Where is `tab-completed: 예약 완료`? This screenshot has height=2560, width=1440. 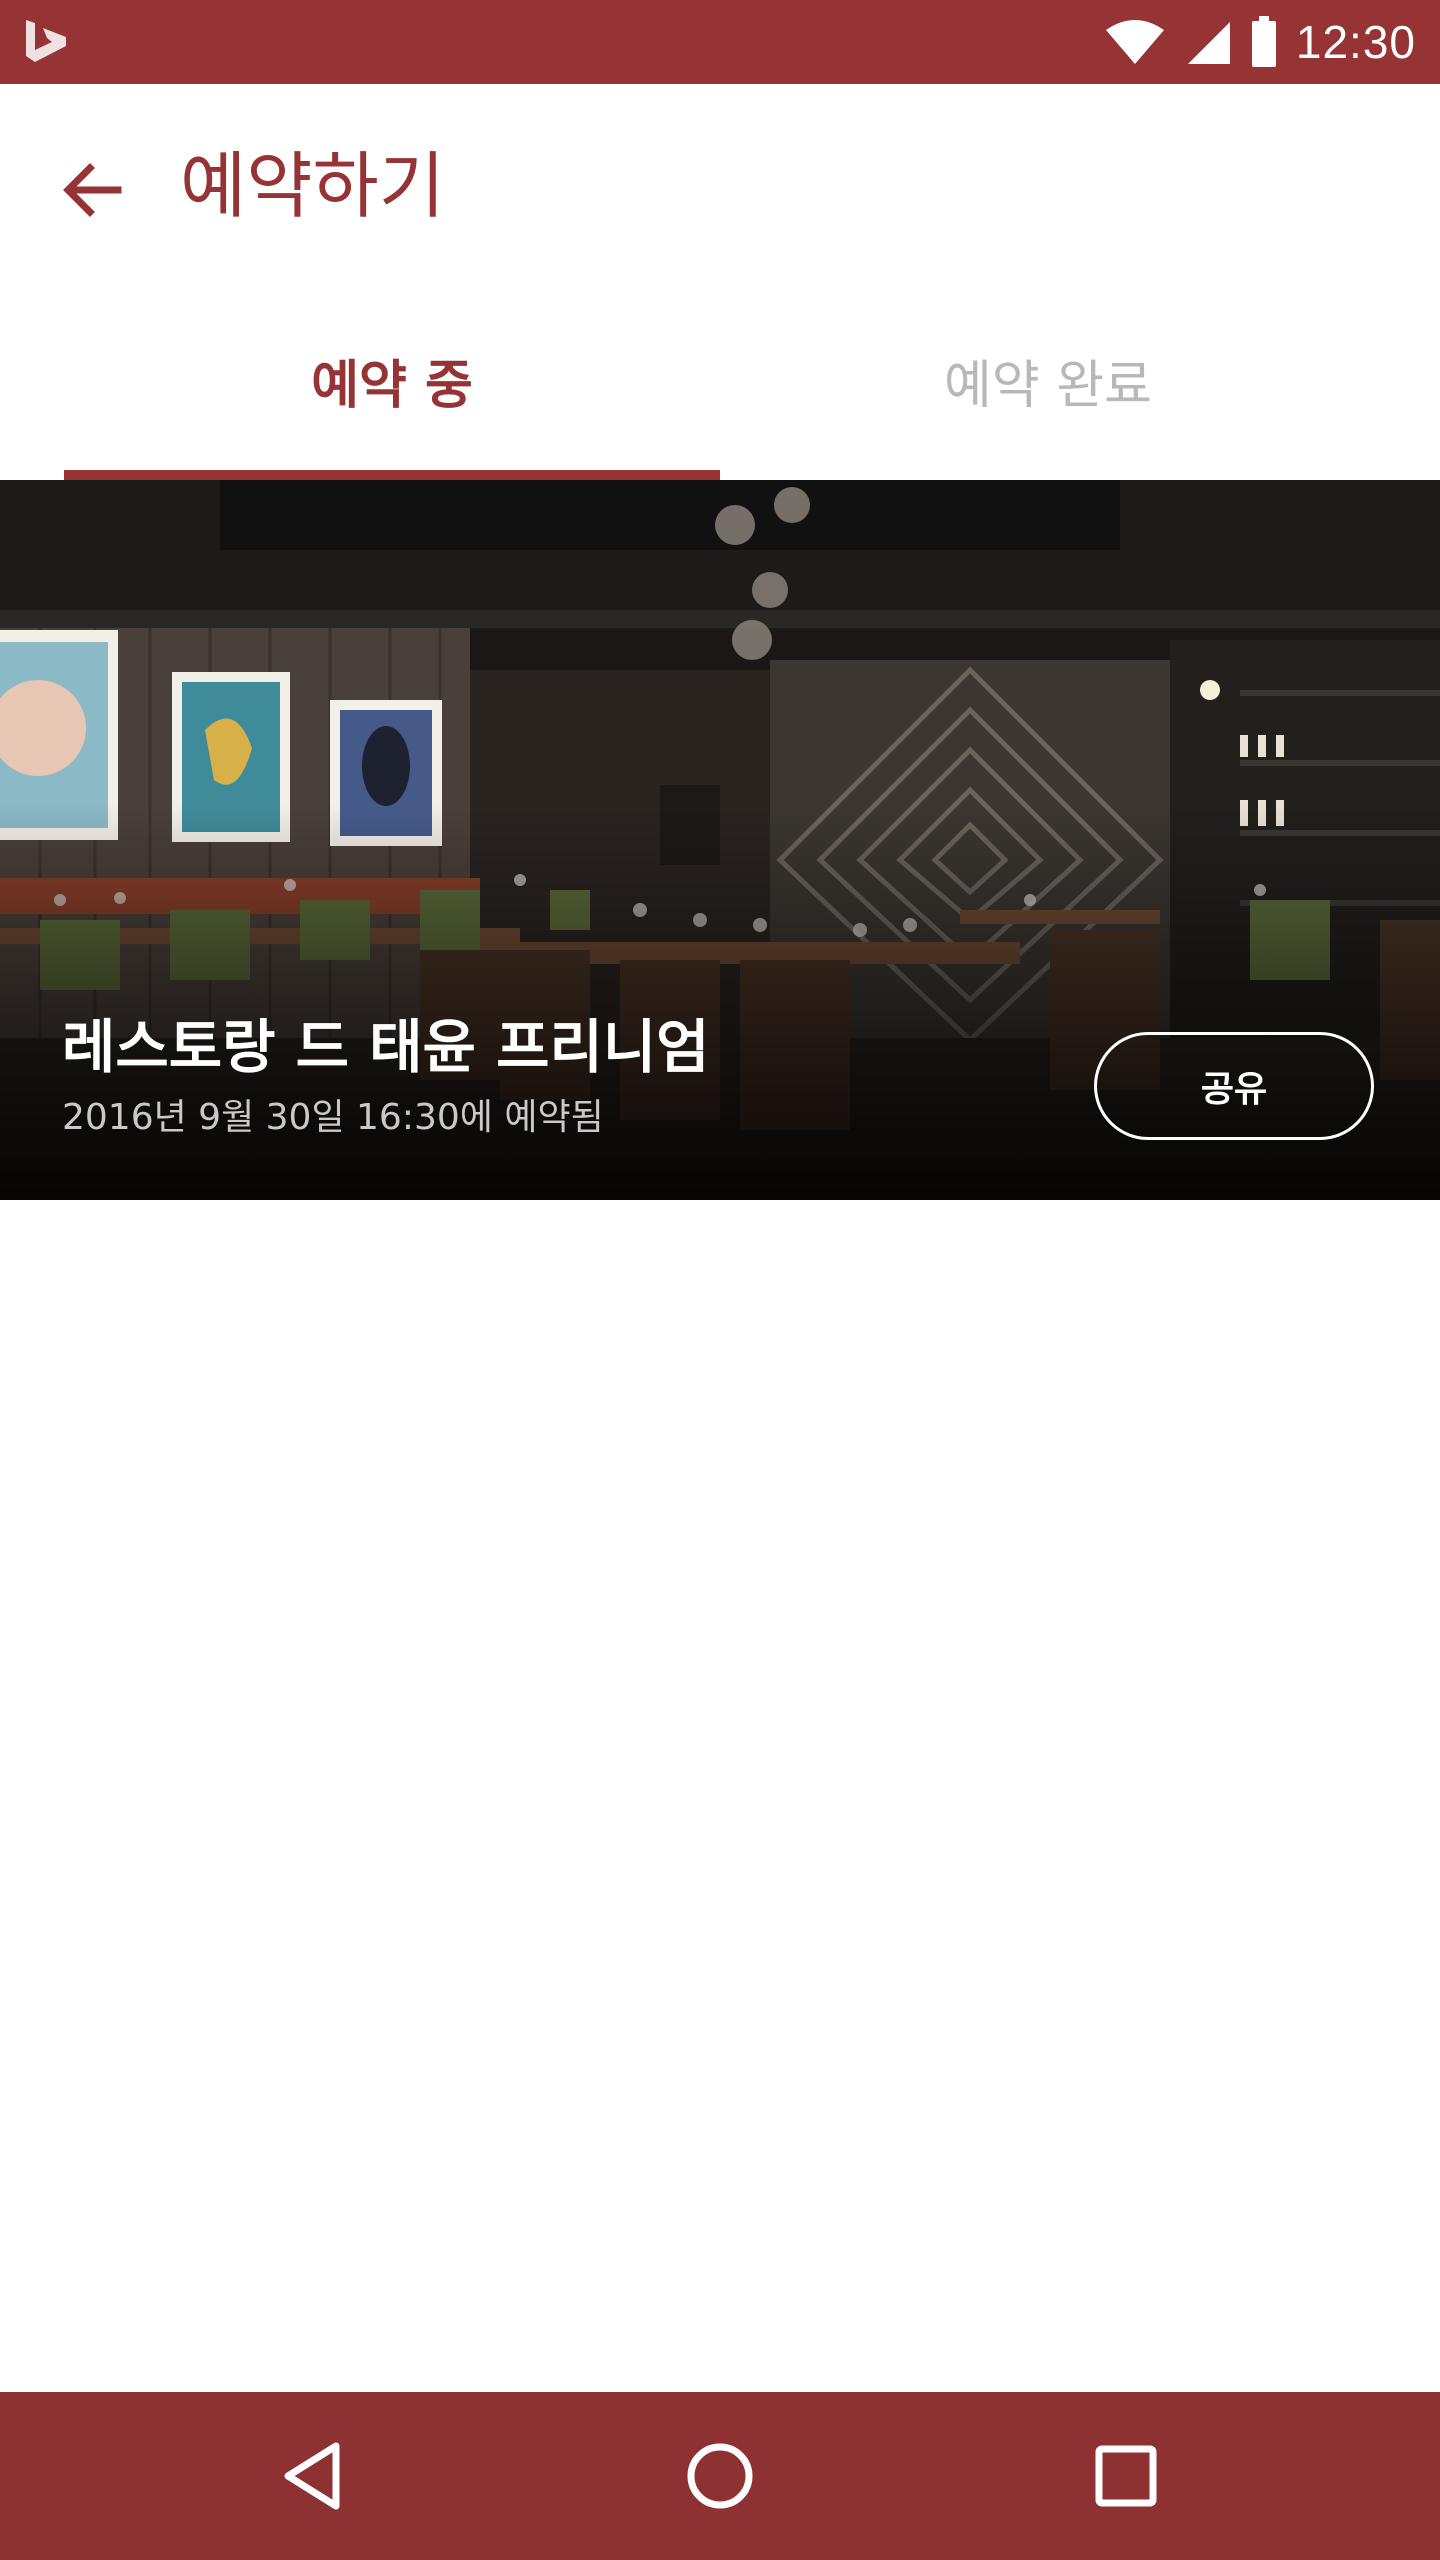 tab-completed: 예약 완료 is located at coordinates (1048, 380).